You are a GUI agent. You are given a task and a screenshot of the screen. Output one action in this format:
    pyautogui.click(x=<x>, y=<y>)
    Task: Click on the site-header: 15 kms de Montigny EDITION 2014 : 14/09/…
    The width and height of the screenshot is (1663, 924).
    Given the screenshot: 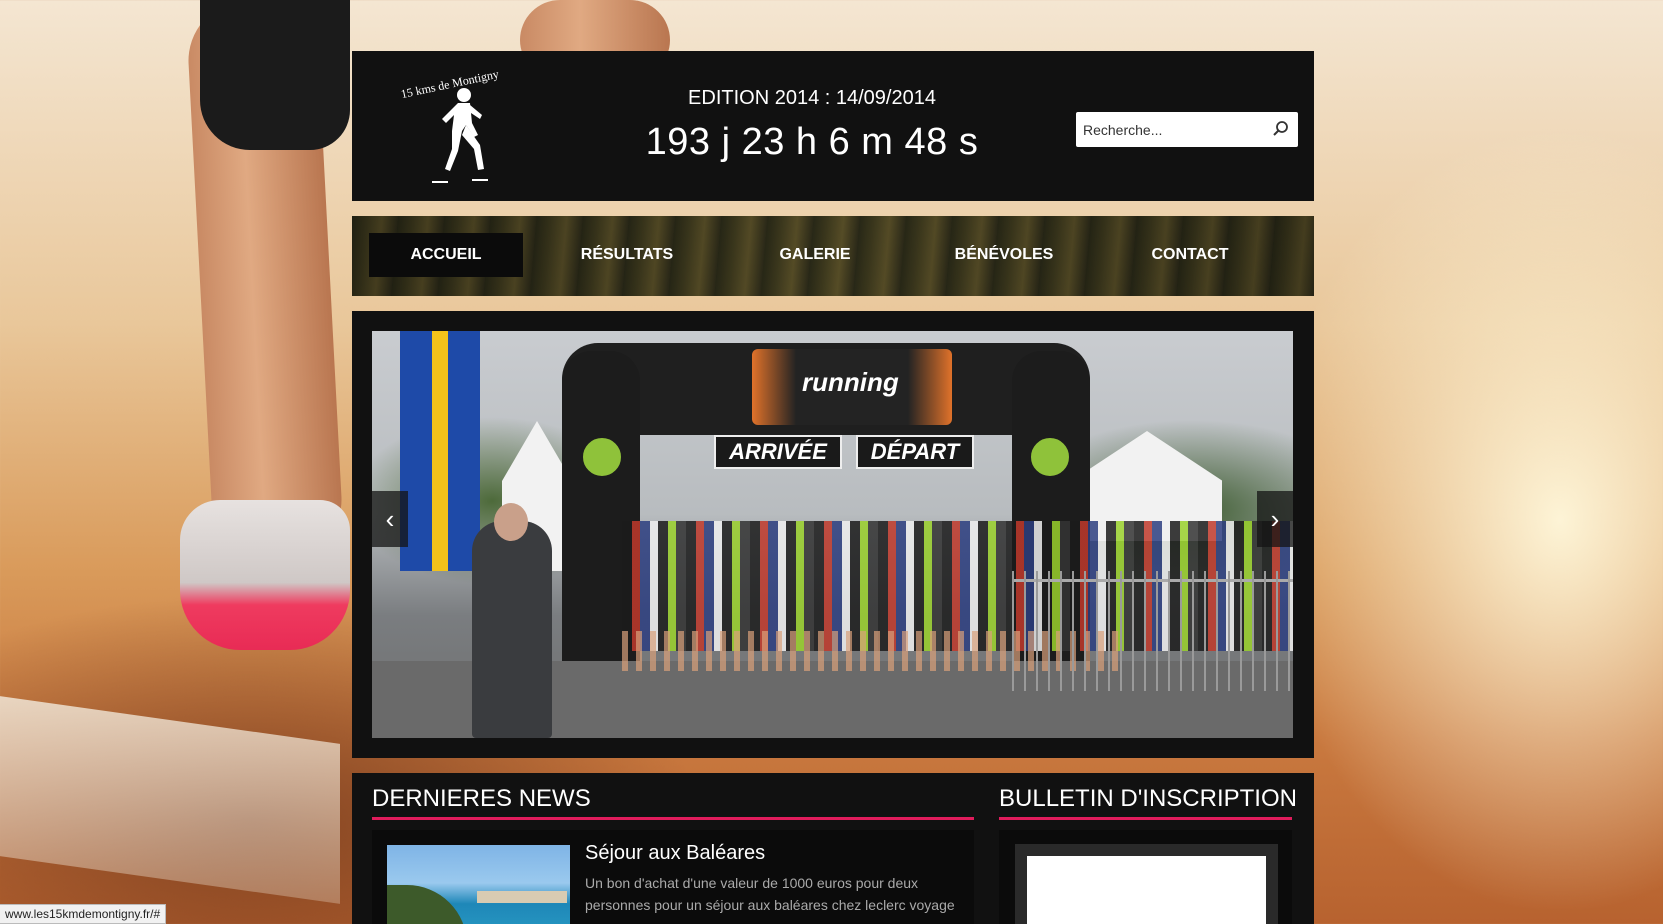 What is the action you would take?
    pyautogui.click(x=833, y=126)
    